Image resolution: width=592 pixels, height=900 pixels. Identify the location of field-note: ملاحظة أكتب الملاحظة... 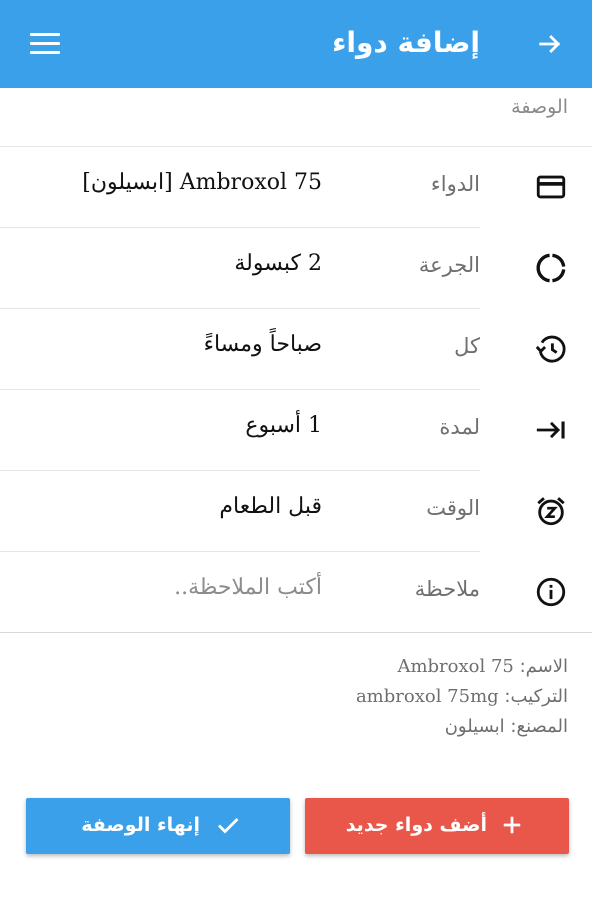
(296, 592).